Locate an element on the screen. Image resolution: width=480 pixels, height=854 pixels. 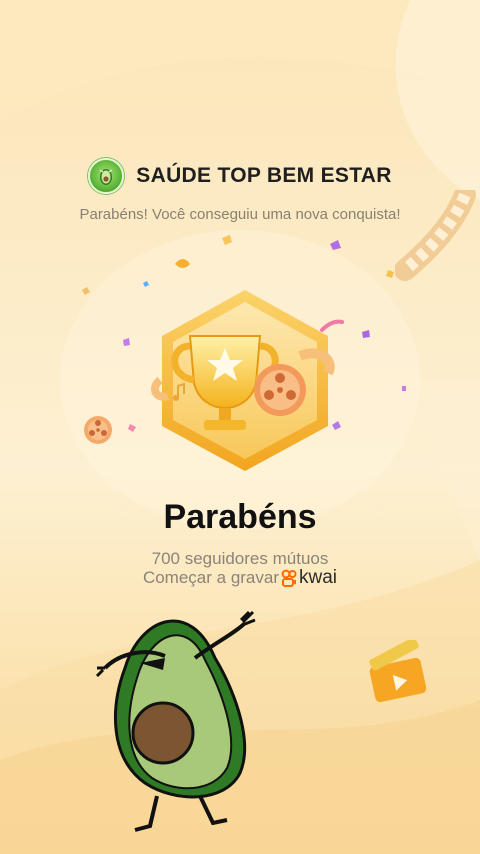
followers-count-text: 700 seguidores mútuos is located at coordinates (240, 558).